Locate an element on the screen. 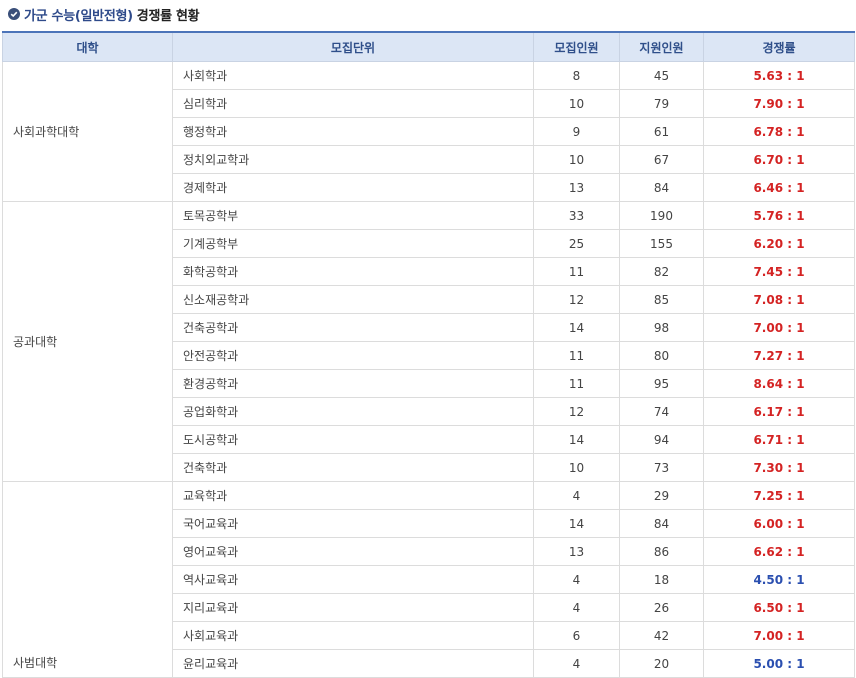 The image size is (856, 678). unit-cell: 국어교육과 is located at coordinates (353, 523).